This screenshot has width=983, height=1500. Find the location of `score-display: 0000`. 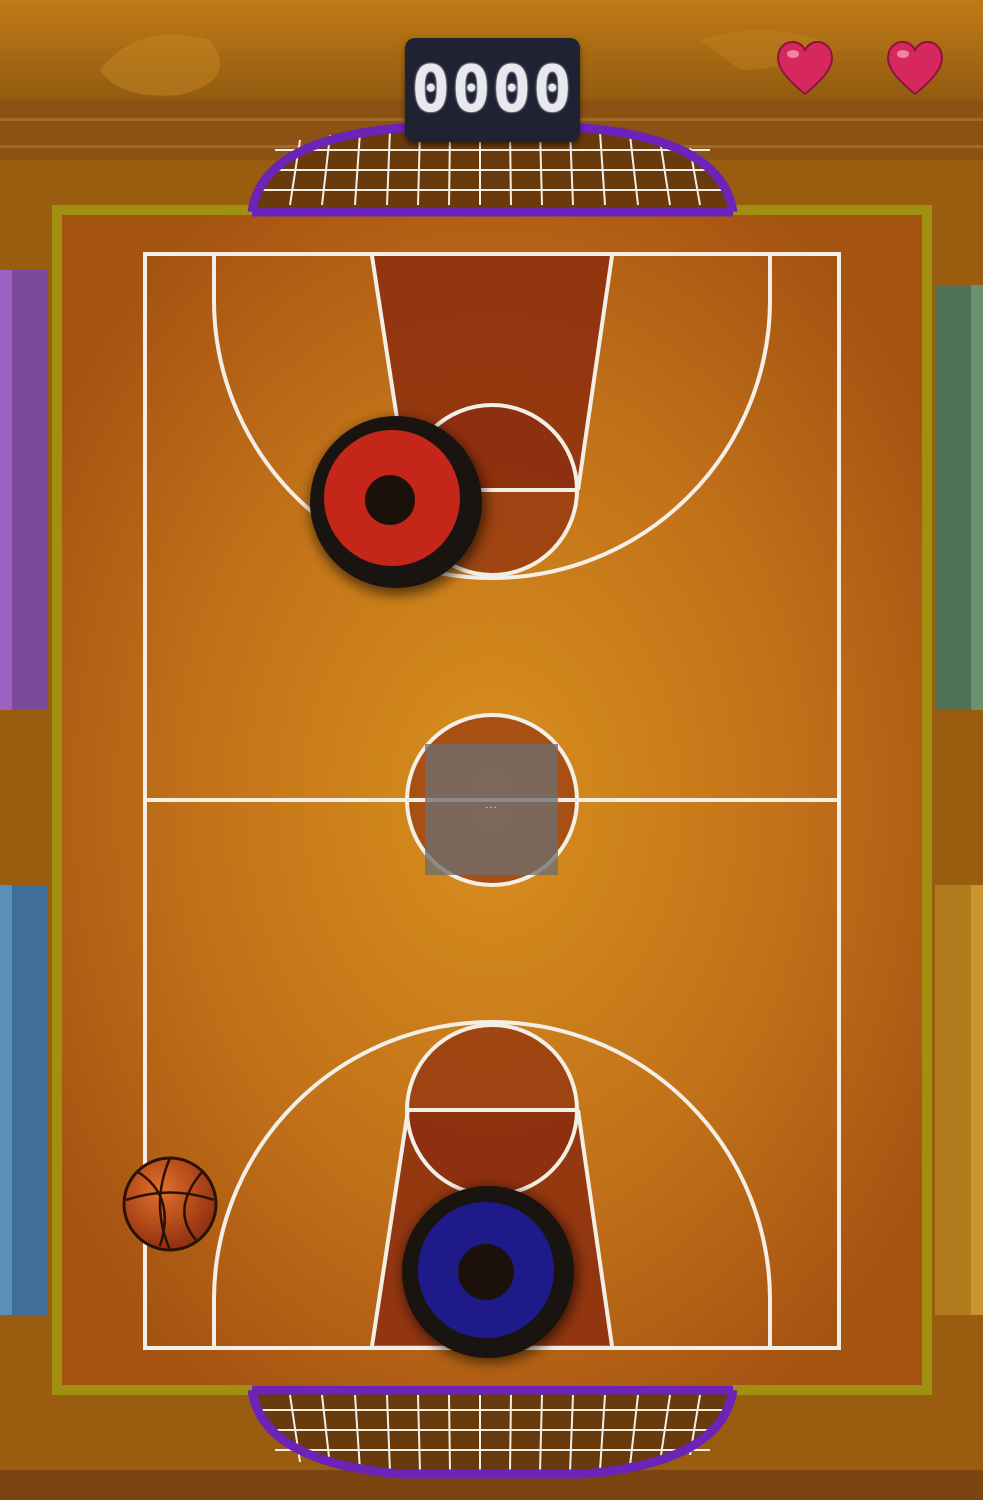

score-display: 0000 is located at coordinates (492, 90).